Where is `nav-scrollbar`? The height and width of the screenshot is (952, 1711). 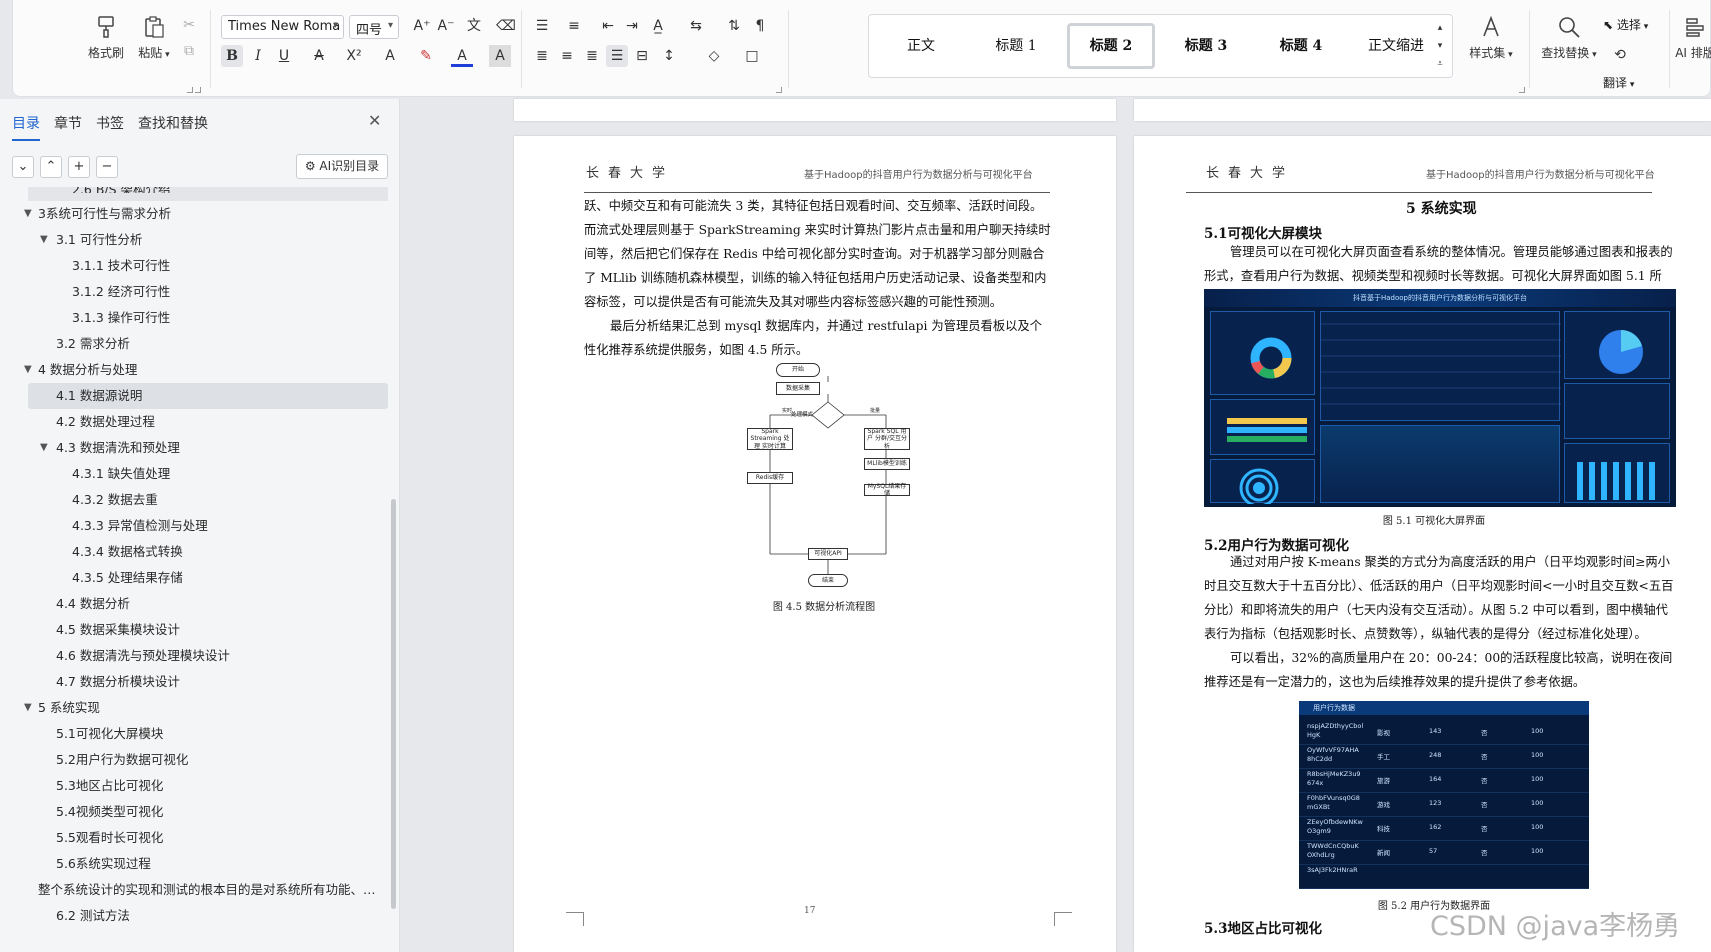 nav-scrollbar is located at coordinates (393, 704).